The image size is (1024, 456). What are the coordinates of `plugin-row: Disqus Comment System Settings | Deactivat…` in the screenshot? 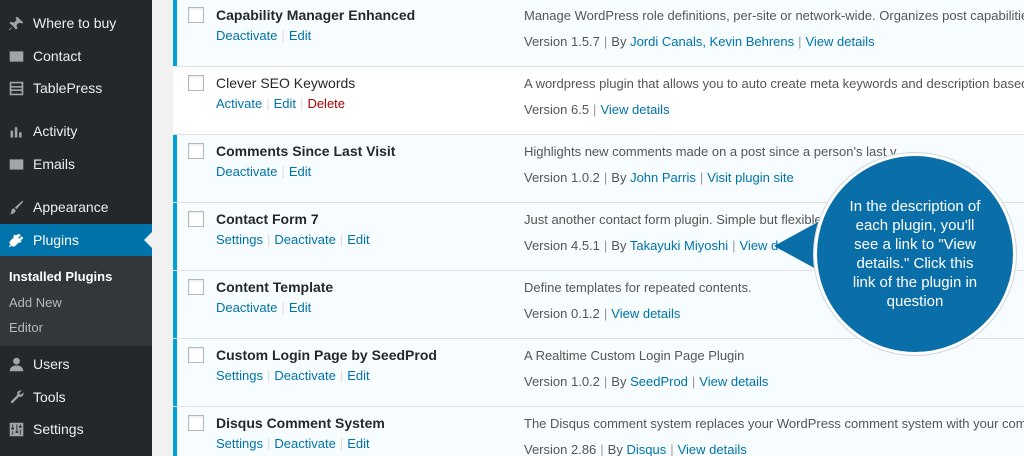 It's located at (598, 431).